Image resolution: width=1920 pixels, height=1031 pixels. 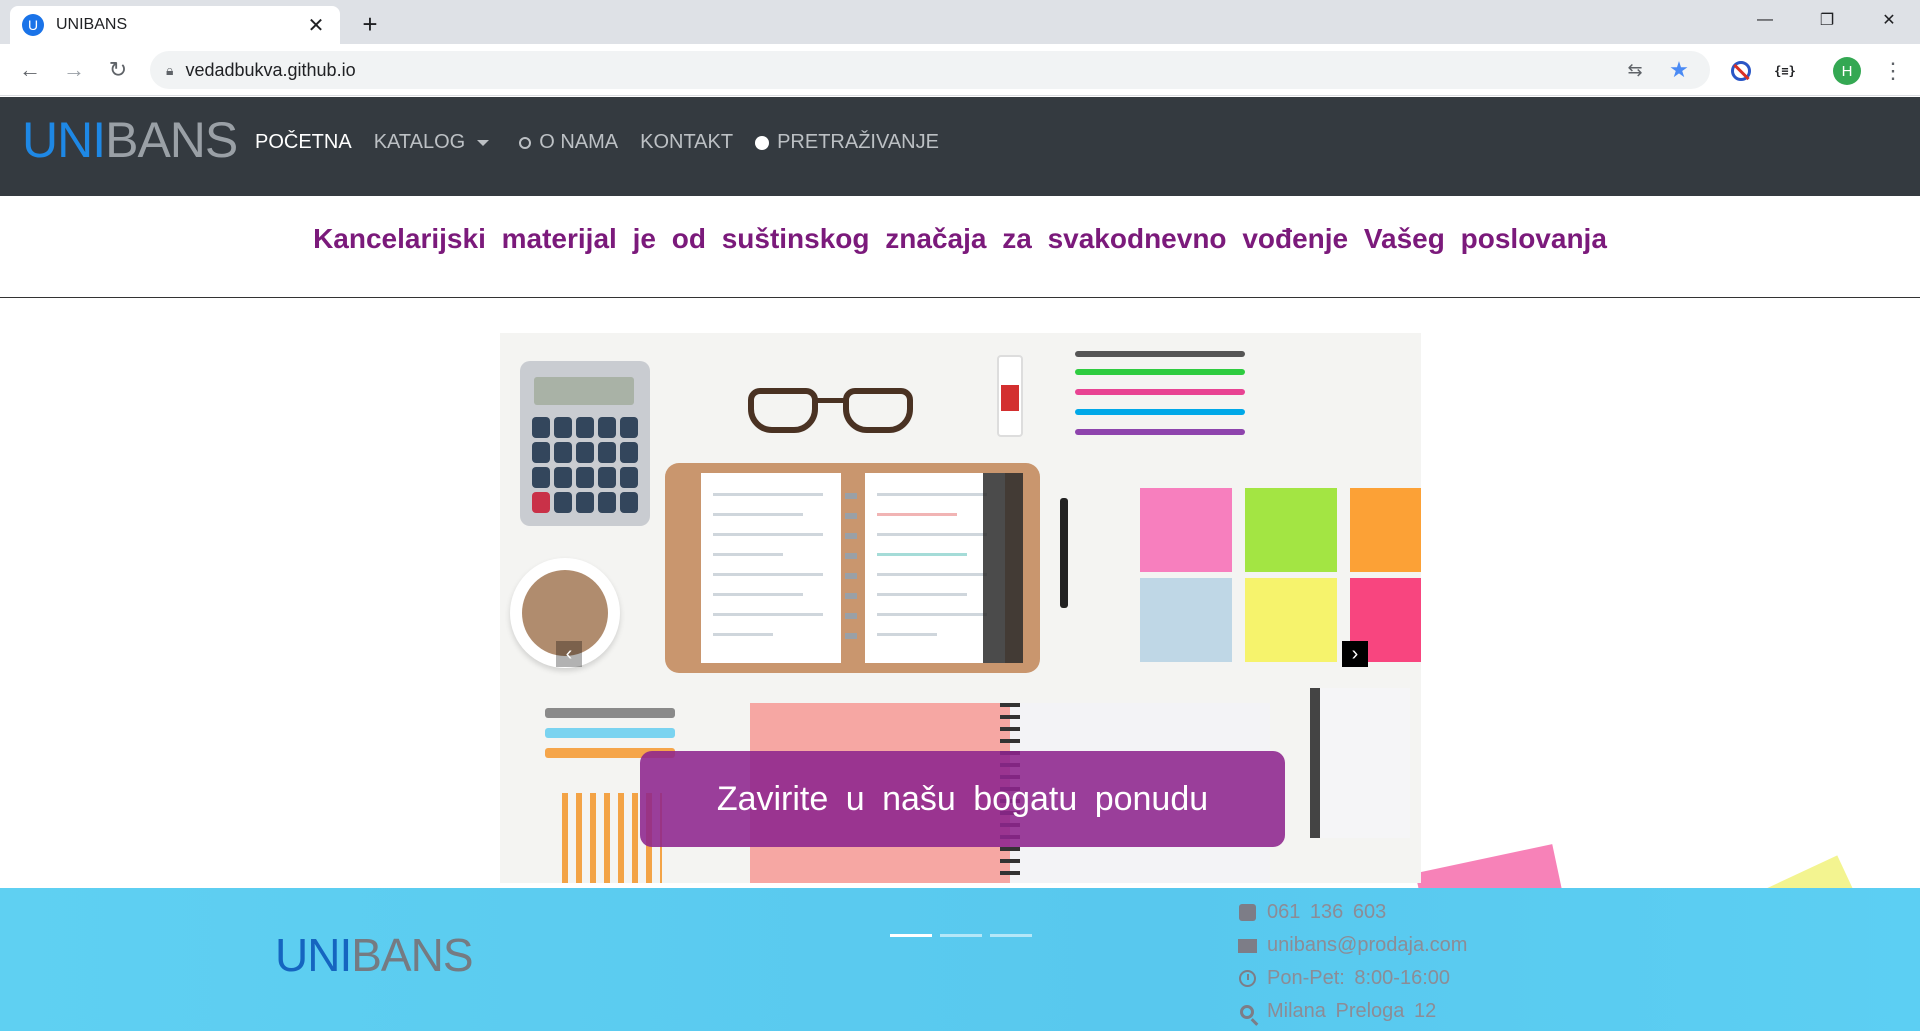 I want to click on window-controls: — ❐ ✕, so click(x=1827, y=20).